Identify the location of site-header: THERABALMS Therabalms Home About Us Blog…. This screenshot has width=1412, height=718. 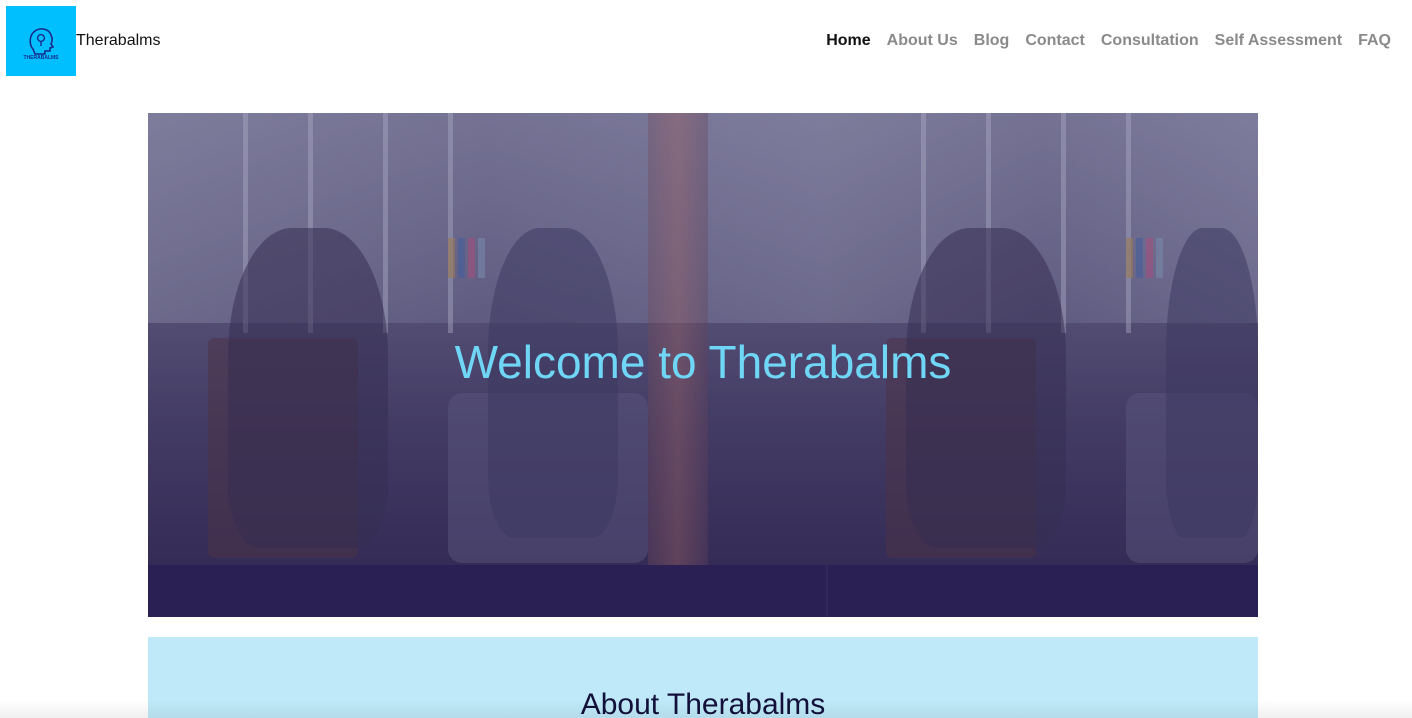
(706, 45).